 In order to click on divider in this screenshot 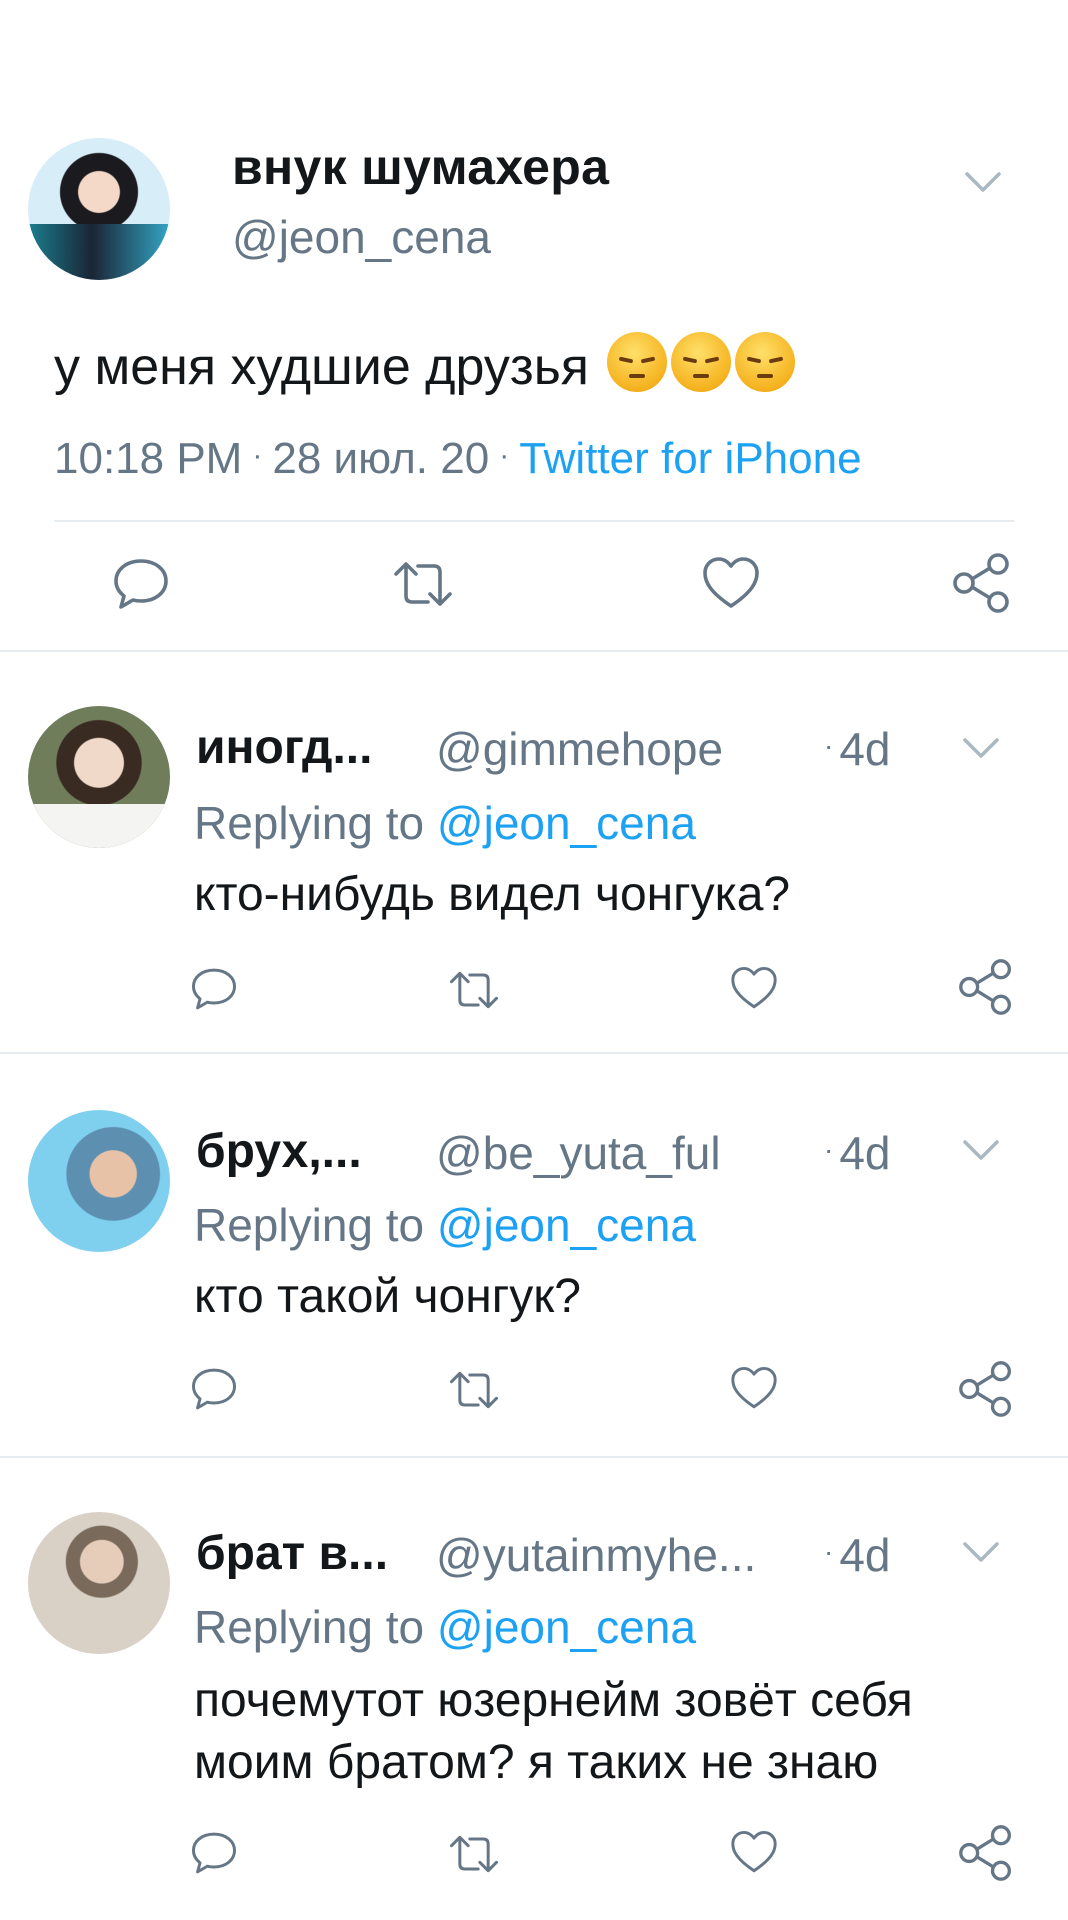, I will do `click(534, 521)`.